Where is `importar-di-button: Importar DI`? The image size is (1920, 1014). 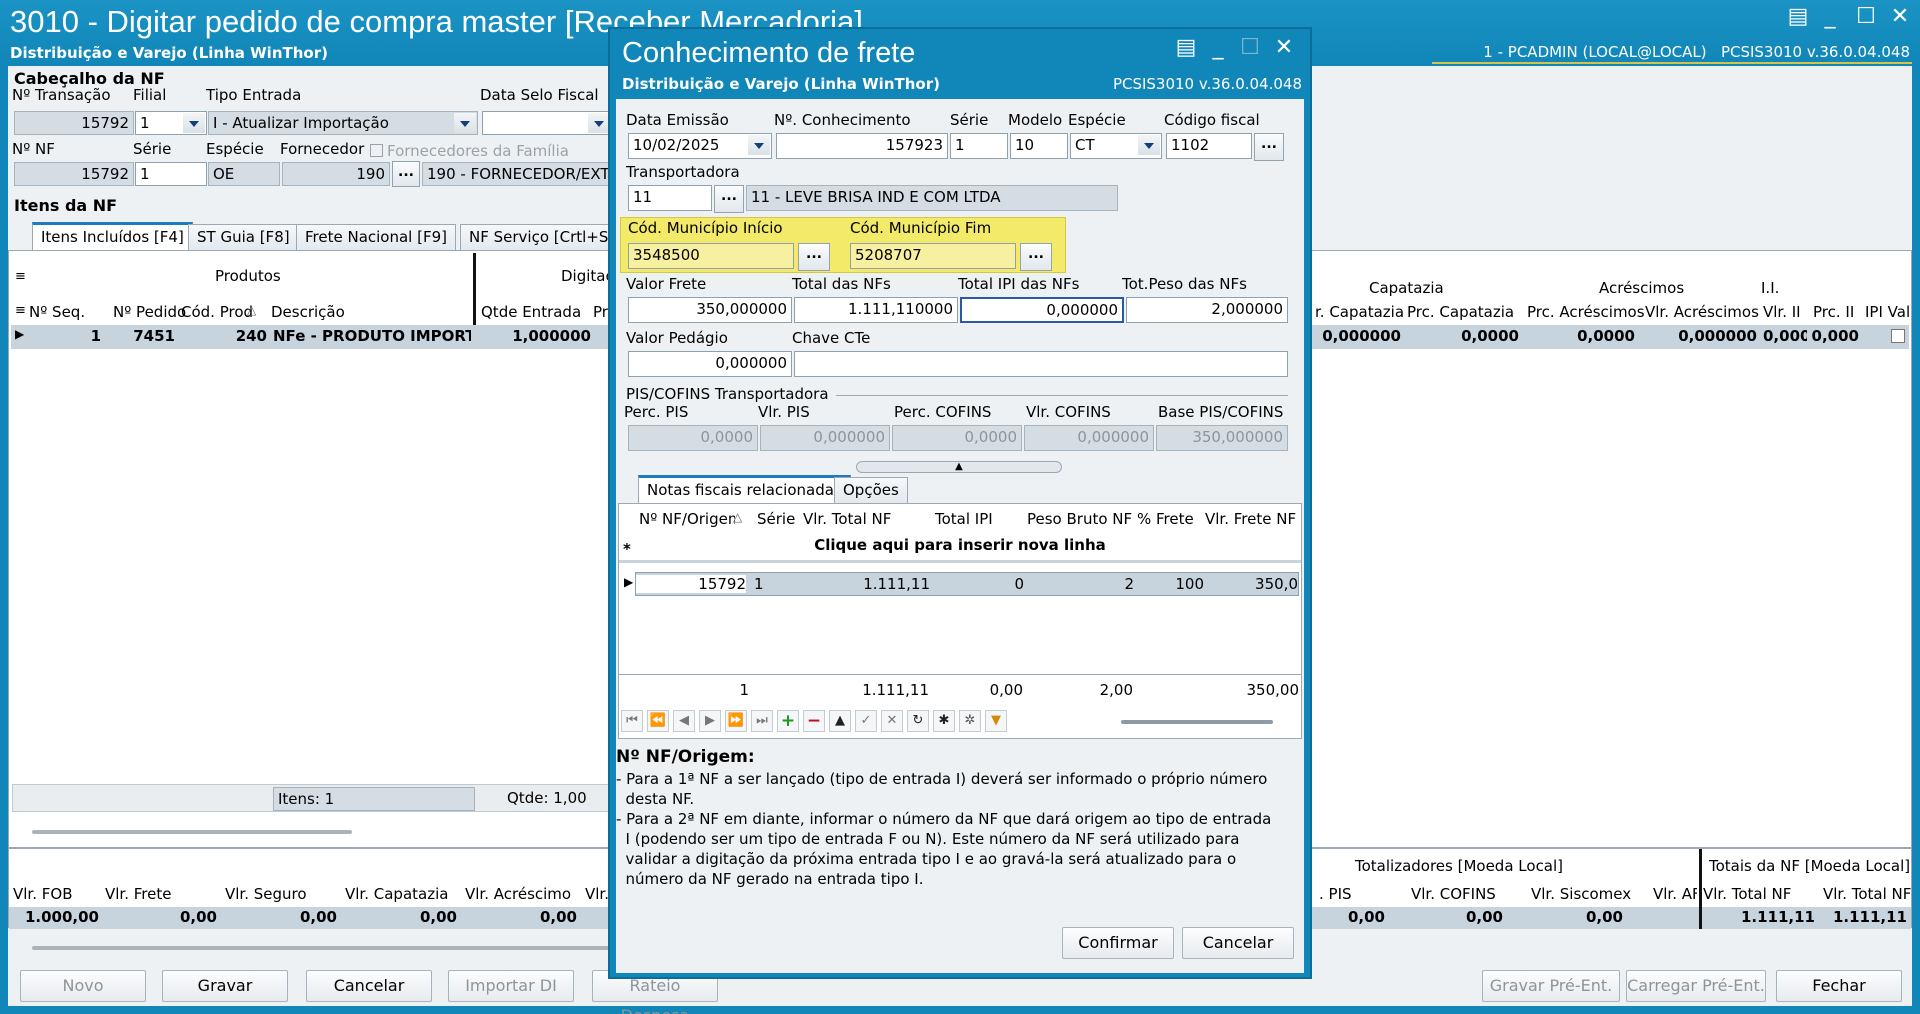
importar-di-button: Importar DI is located at coordinates (511, 986).